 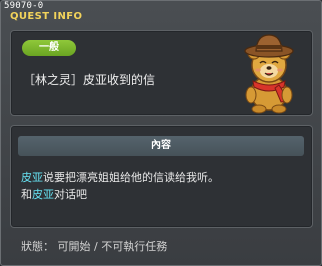 I want to click on quest-description: 皮亚说要把漂亮姐姐给他的信读给我听。 和皮亚对话吧, so click(x=162, y=186).